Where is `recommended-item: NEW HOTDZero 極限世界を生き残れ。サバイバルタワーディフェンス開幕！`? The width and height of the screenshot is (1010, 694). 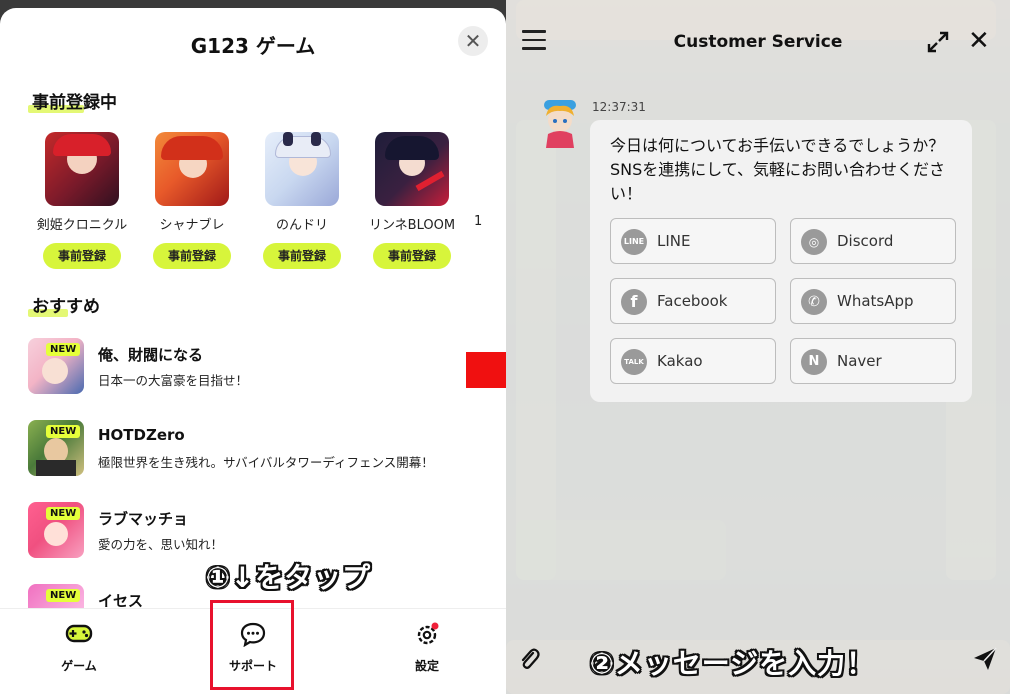 recommended-item: NEW HOTDZero 極限世界を生き残れ。サバイバルタワーディフェンス開幕！ is located at coordinates (263, 450).